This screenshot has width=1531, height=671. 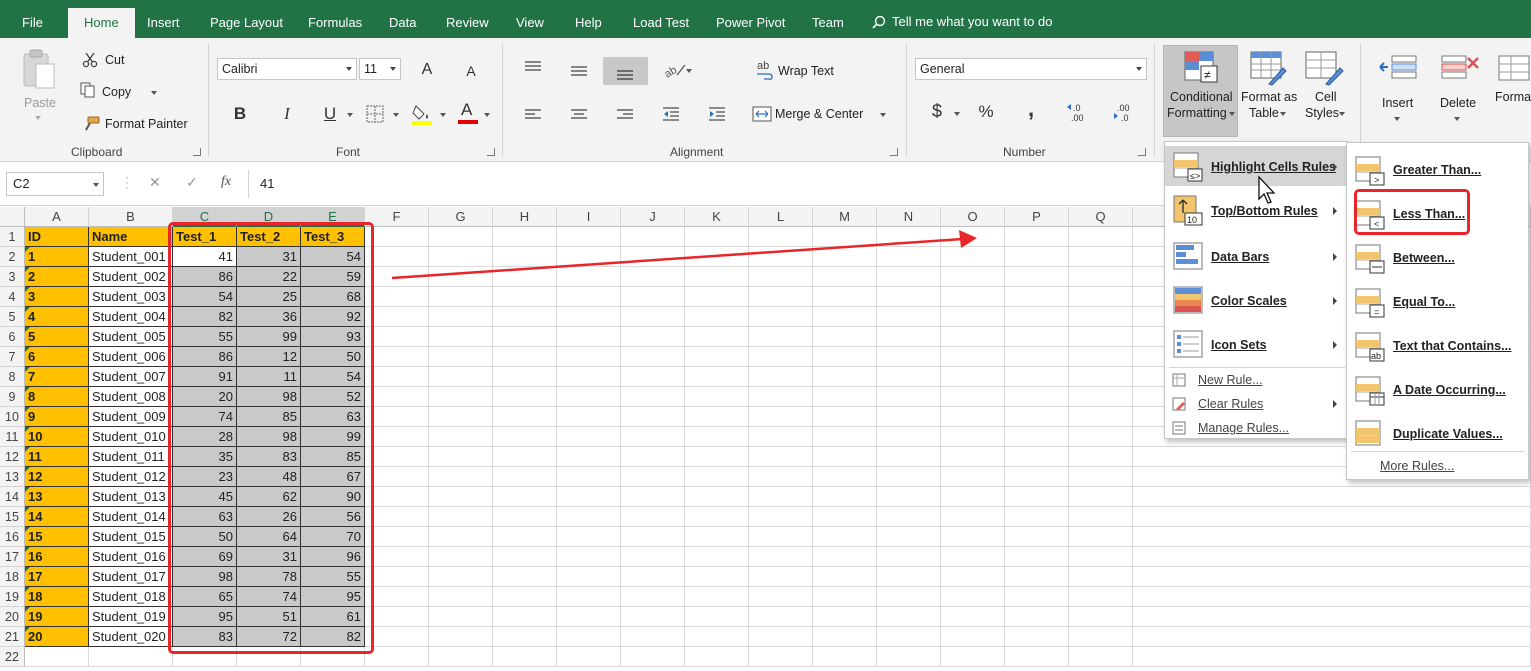 I want to click on paste-button, so click(x=40, y=71).